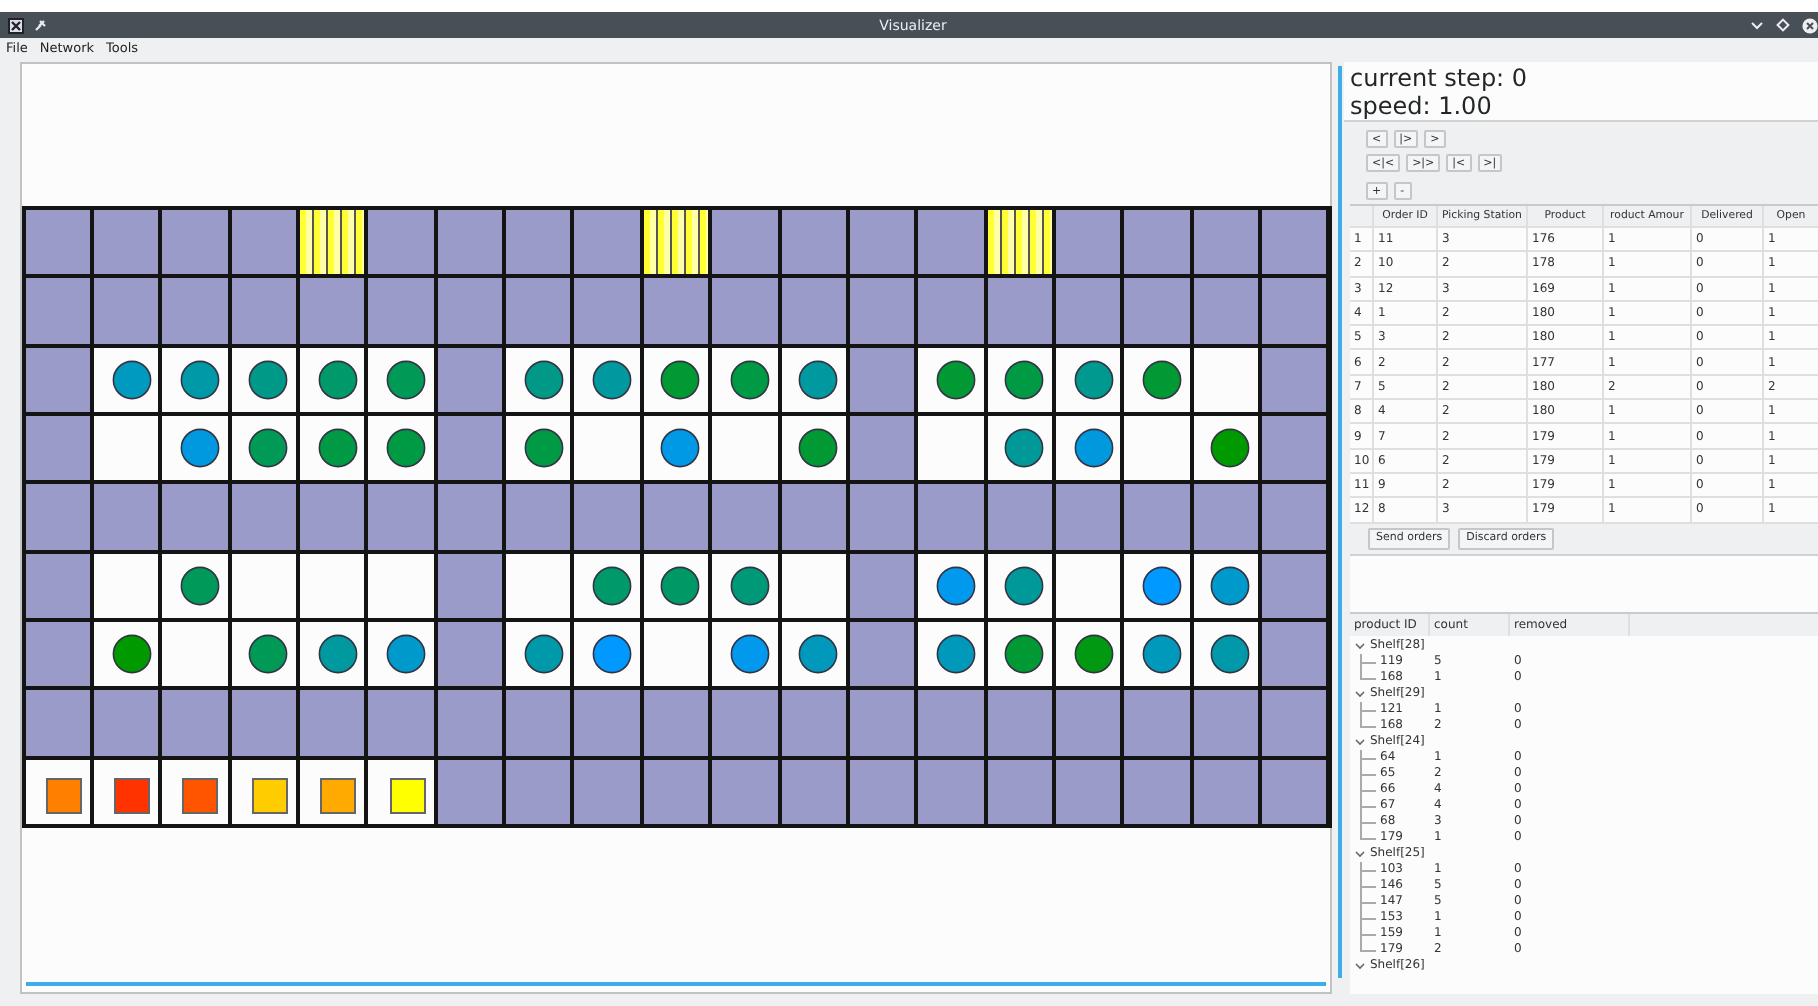 The width and height of the screenshot is (1818, 1006). Describe the element at coordinates (1783, 25) in the screenshot. I see `diamond-icon` at that location.